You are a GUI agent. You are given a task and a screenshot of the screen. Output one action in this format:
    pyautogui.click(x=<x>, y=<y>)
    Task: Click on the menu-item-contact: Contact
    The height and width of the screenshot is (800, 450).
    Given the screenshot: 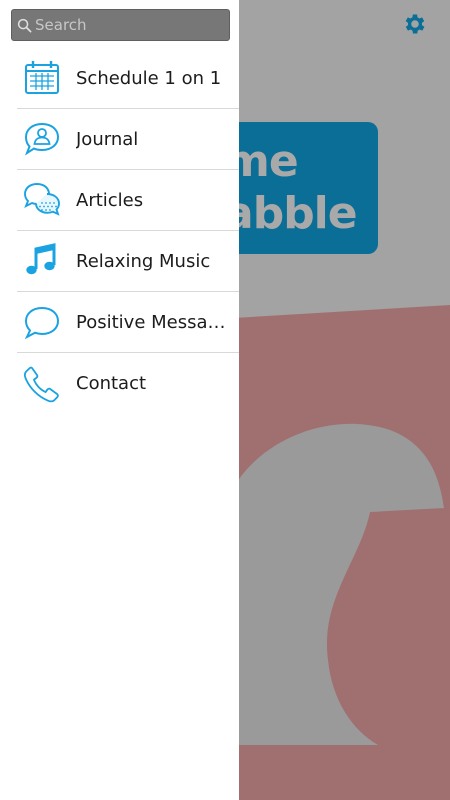 What is the action you would take?
    pyautogui.click(x=128, y=383)
    